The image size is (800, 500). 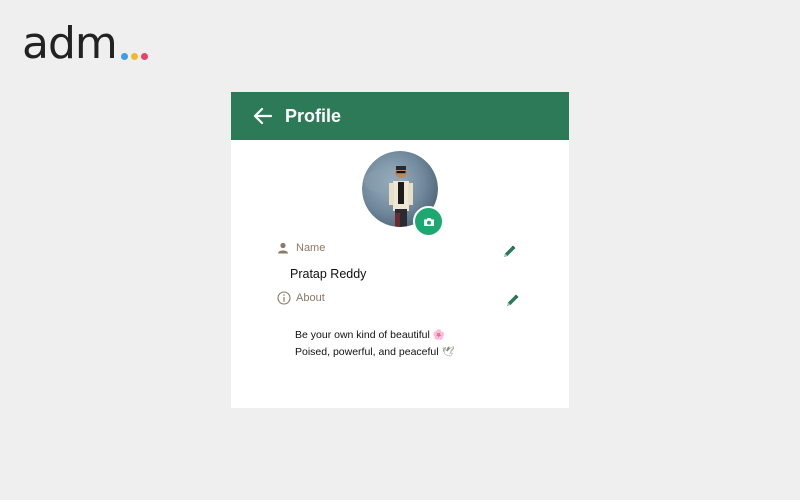 I want to click on profile-header: Profile, so click(x=400, y=116).